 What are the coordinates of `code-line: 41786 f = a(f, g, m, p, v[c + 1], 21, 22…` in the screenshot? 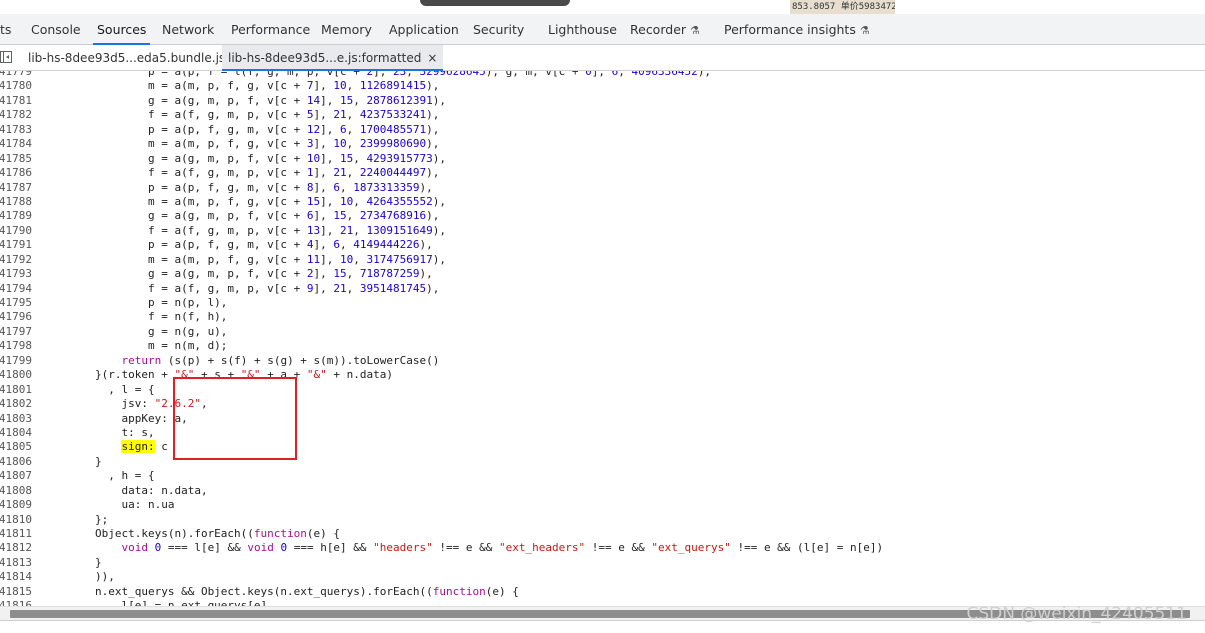 It's located at (441, 173).